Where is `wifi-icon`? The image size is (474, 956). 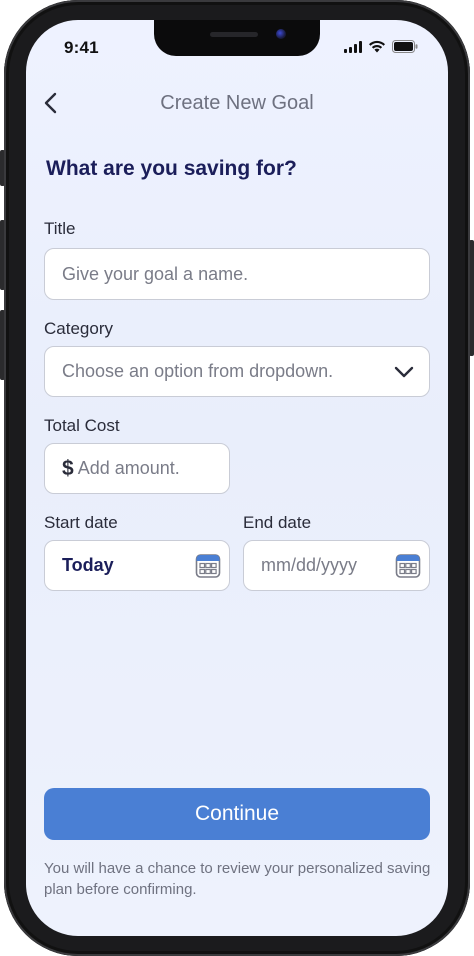 wifi-icon is located at coordinates (377, 46).